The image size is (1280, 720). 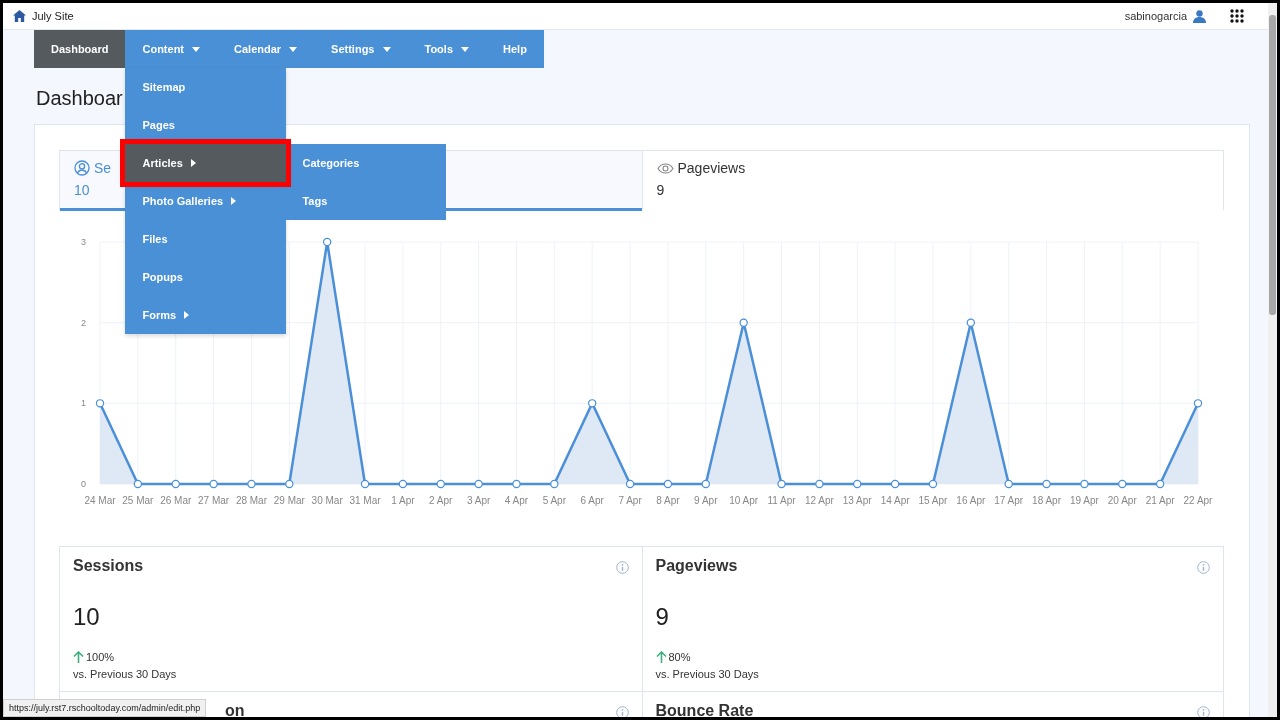 I want to click on axis-label: 28 Mar, so click(x=251, y=500).